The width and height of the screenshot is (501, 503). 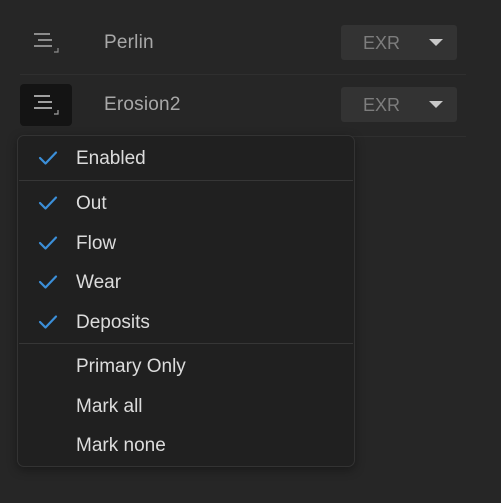 I want to click on node-row-perlin: Perlin EXR, so click(x=235, y=43).